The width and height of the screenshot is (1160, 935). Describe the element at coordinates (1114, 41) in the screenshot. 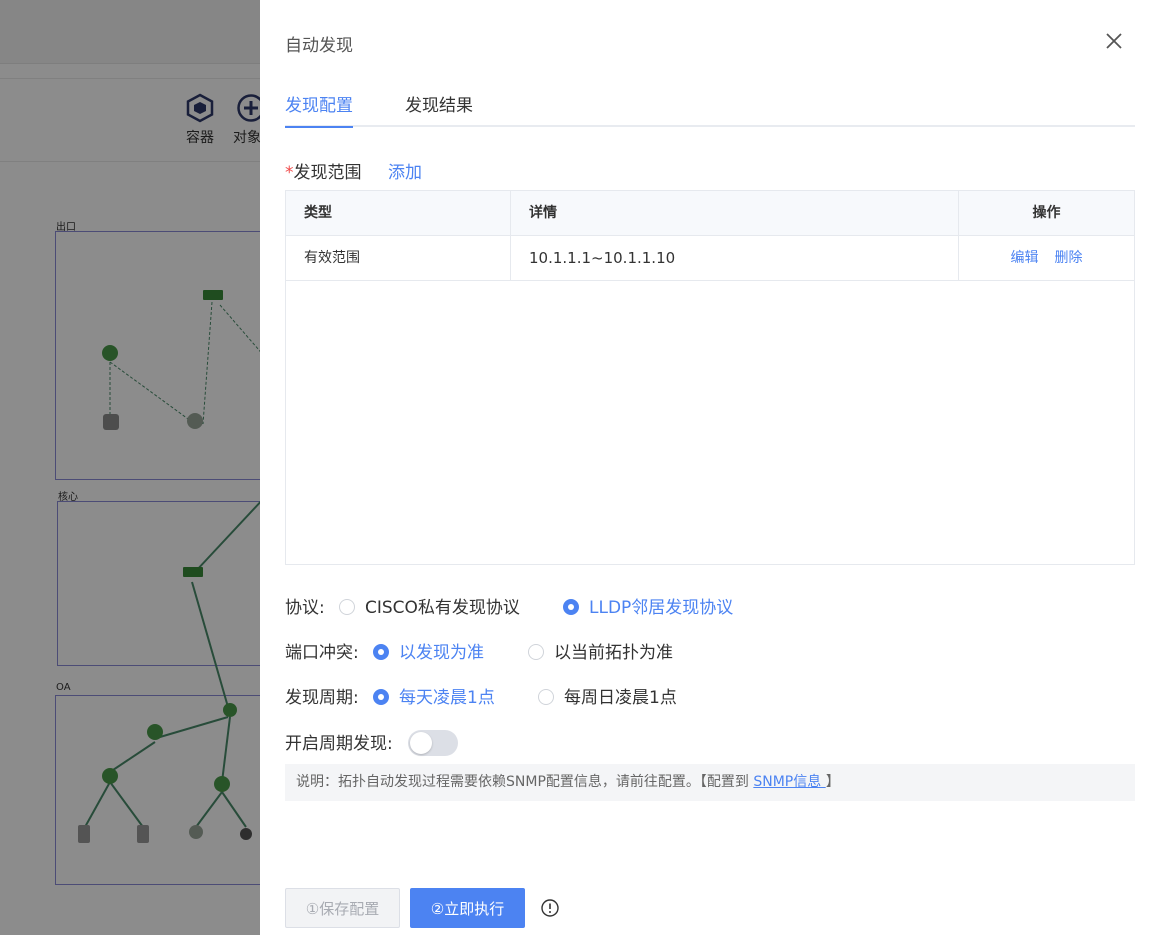

I see `close-icon` at that location.